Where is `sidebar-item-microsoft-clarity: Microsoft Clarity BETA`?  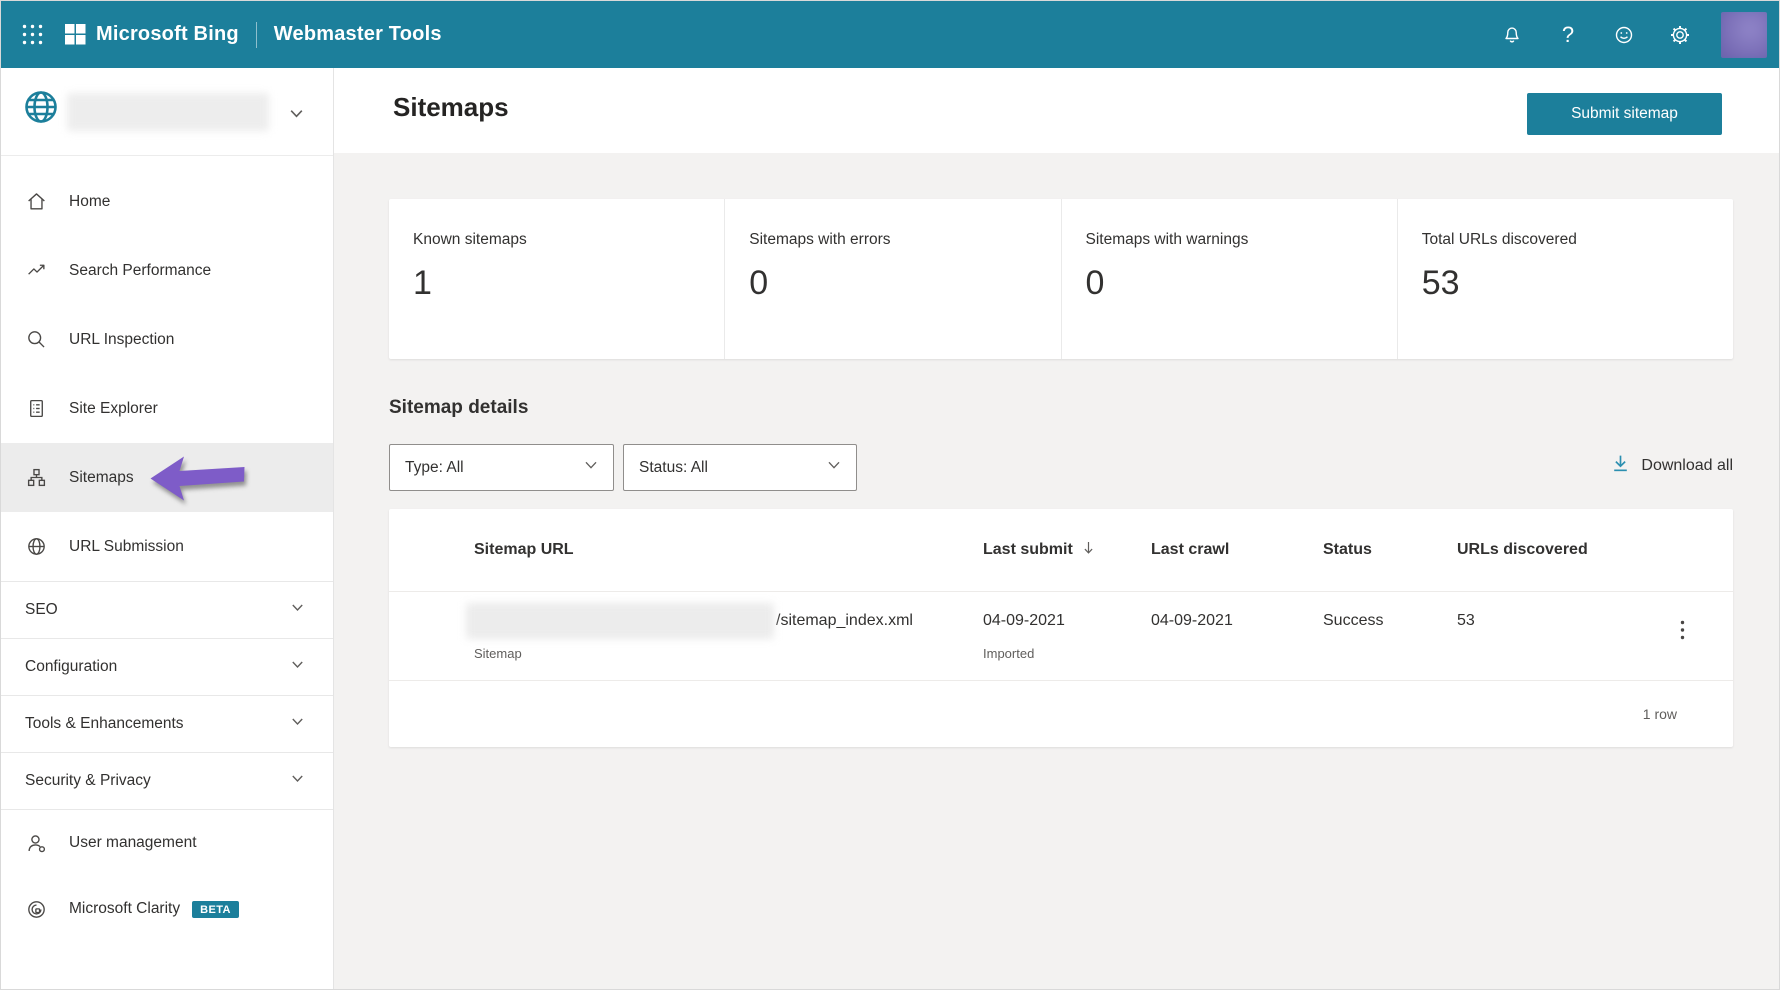 sidebar-item-microsoft-clarity: Microsoft Clarity BETA is located at coordinates (167, 909).